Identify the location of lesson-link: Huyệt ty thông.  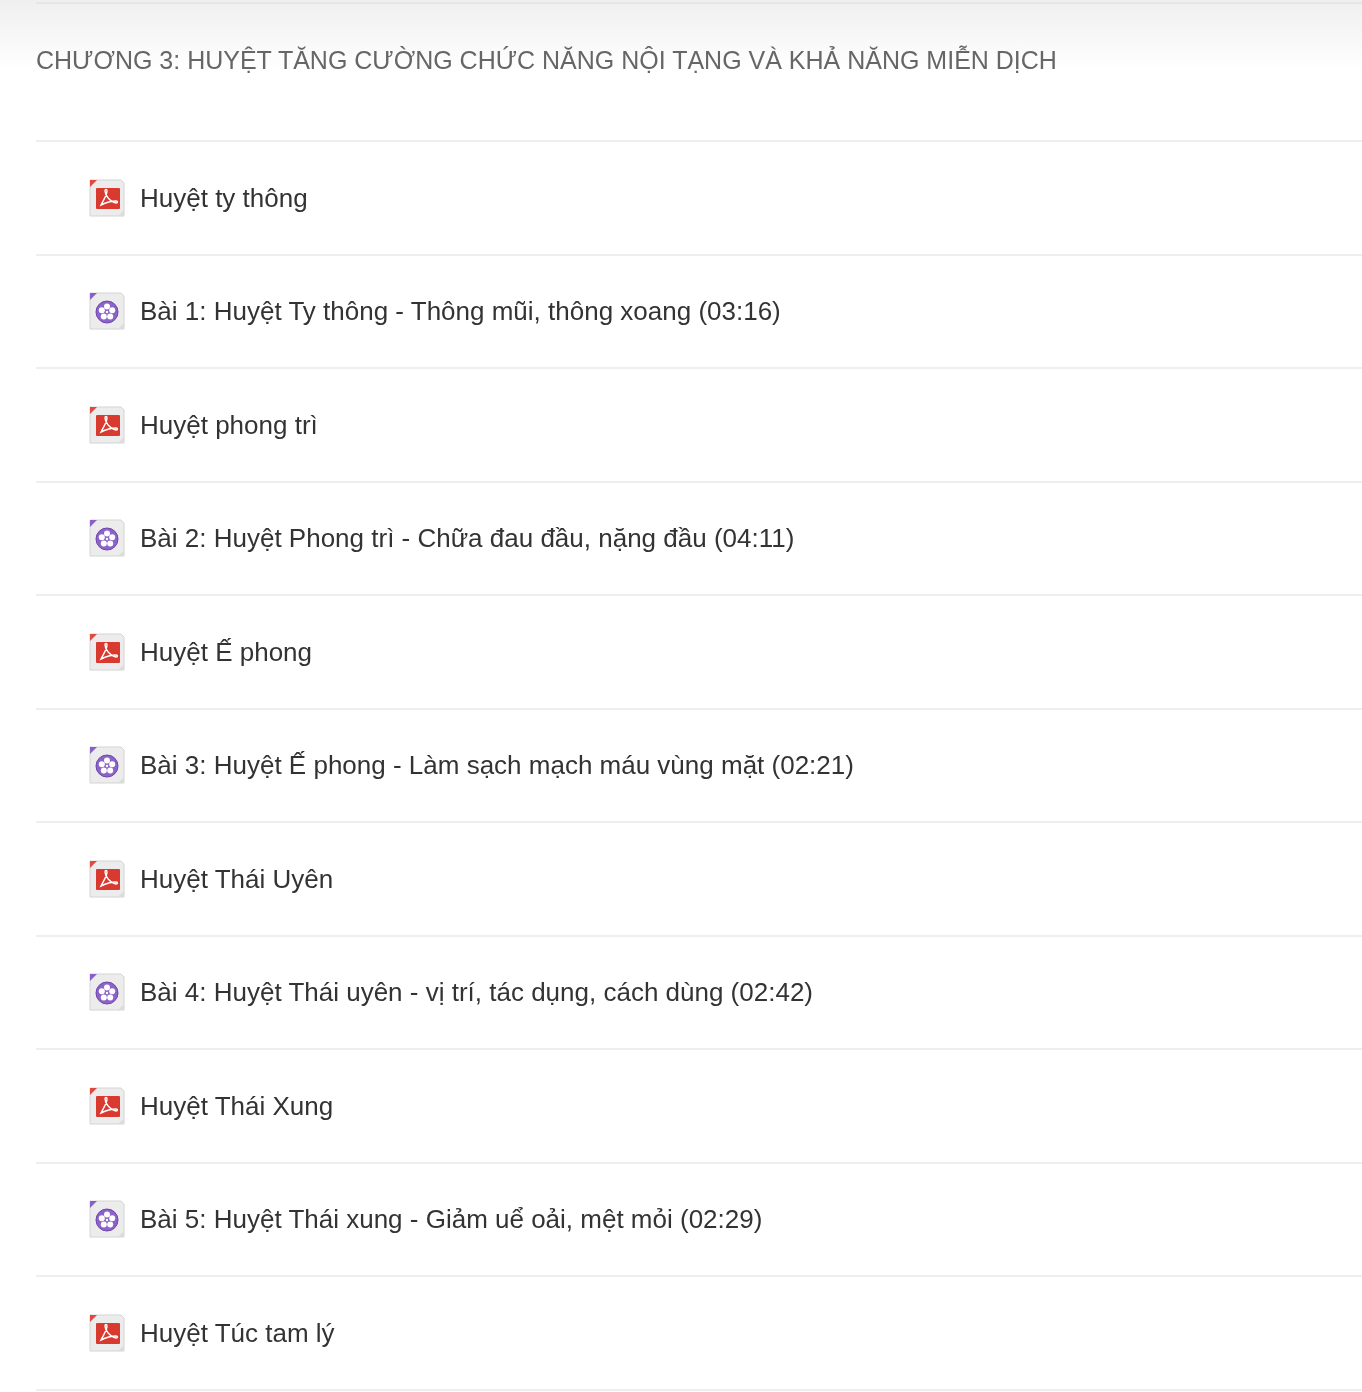
(224, 197).